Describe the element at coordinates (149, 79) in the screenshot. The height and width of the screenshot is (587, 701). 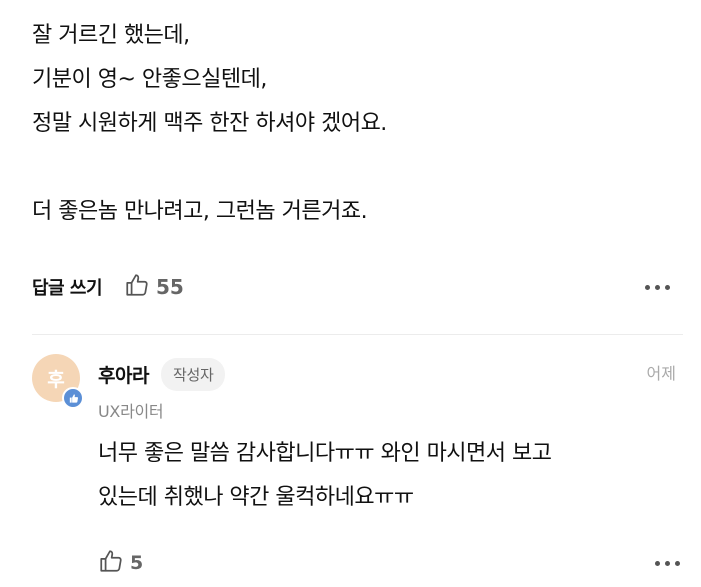
I see `comment-line: 기분이 영~ 안좋으실텐데,` at that location.